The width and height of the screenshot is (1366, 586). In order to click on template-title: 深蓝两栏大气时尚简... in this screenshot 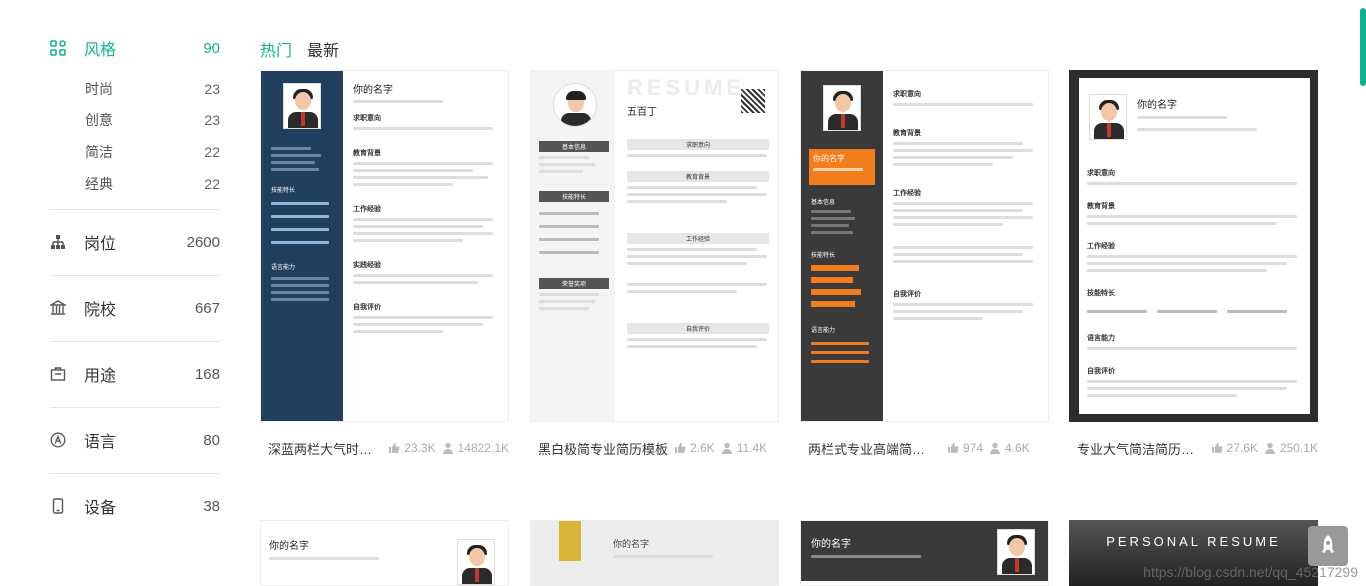, I will do `click(325, 448)`.